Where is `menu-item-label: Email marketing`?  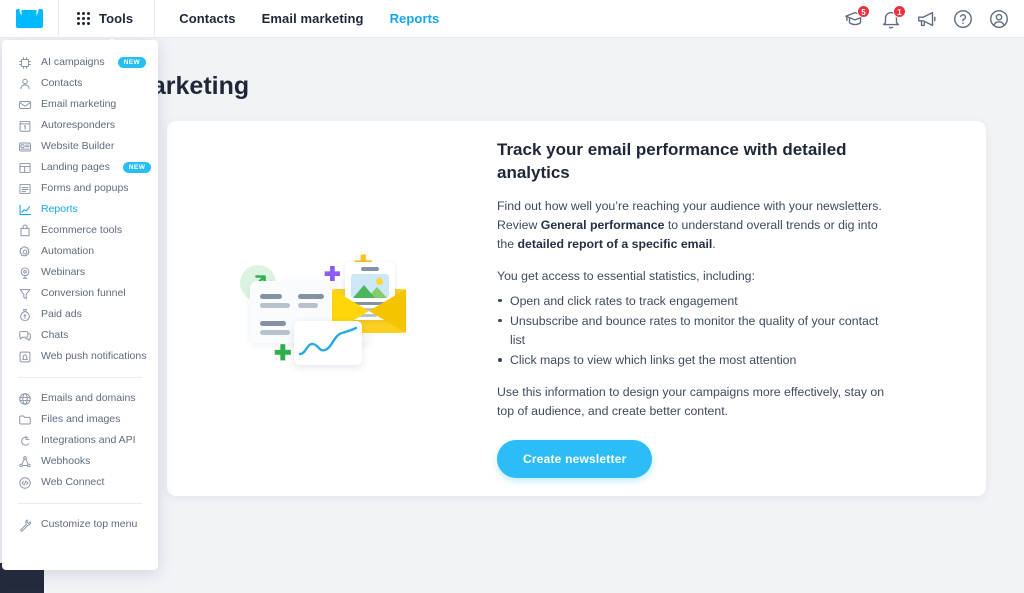
menu-item-label: Email marketing is located at coordinates (79, 104).